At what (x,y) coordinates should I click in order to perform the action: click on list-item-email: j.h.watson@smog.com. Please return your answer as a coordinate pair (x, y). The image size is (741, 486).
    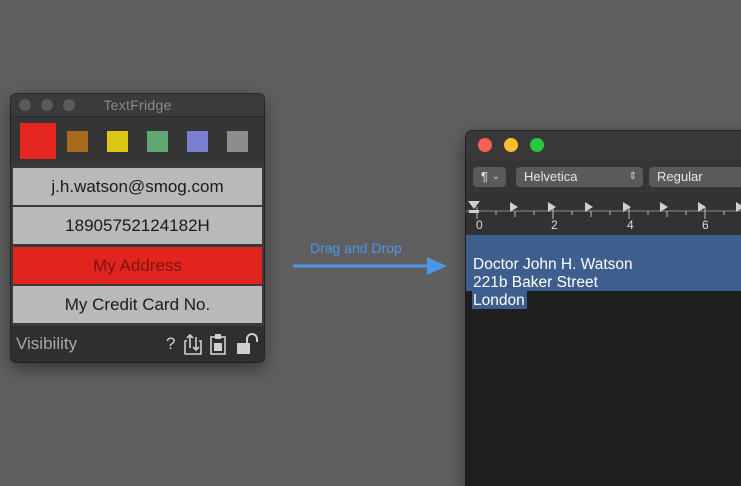
    Looking at the image, I should click on (137, 186).